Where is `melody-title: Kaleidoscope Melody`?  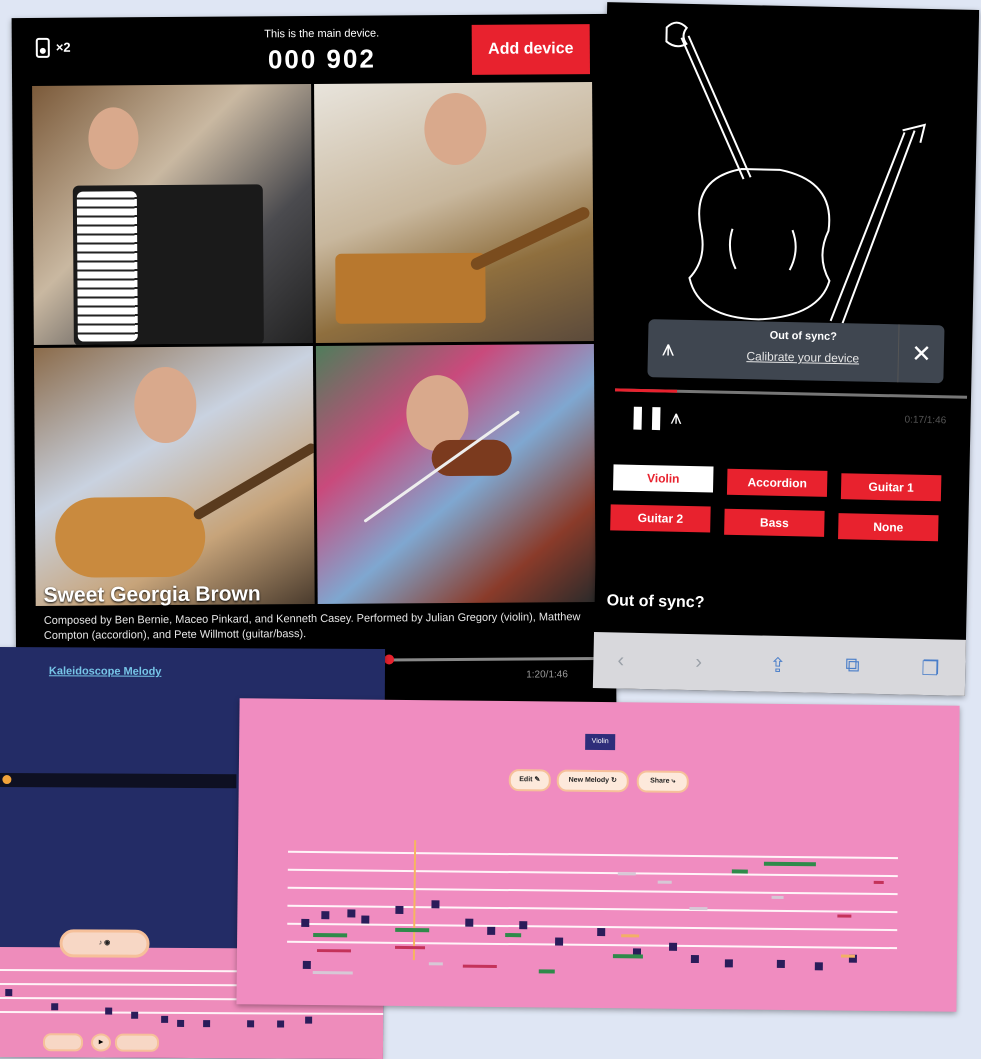
melody-title: Kaleidoscope Melody is located at coordinates (105, 671).